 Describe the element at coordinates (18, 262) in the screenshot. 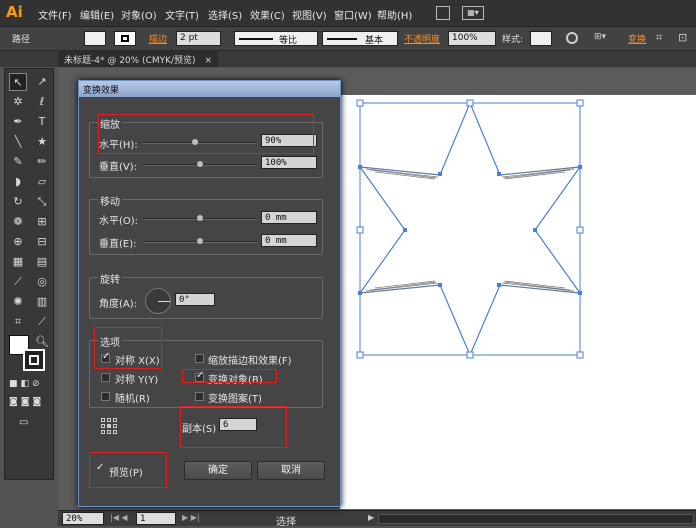

I see `mesh-tool-icon: ▦` at that location.